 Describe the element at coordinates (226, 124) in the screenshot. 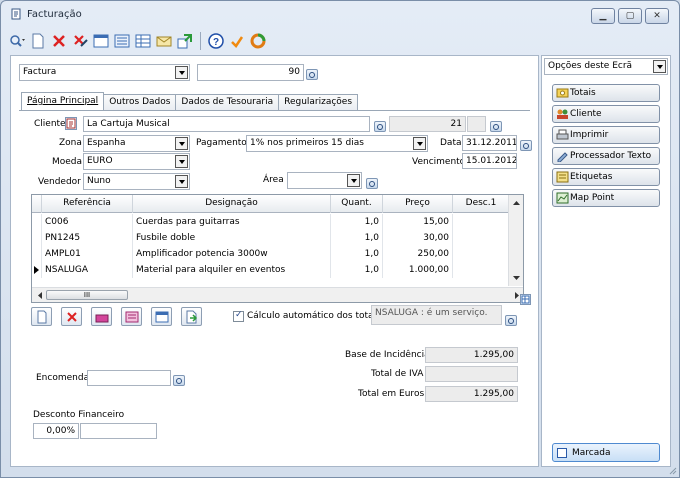

I see `cliente-name-field: La Cartuja Musical` at that location.